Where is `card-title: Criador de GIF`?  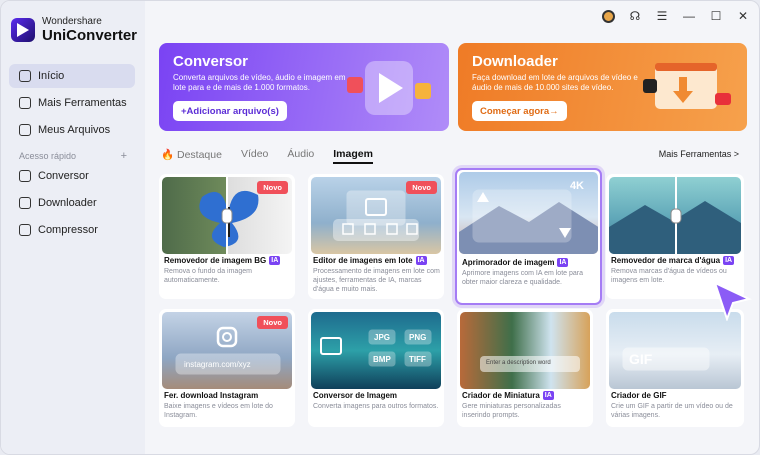
card-title: Criador de GIF is located at coordinates (639, 395).